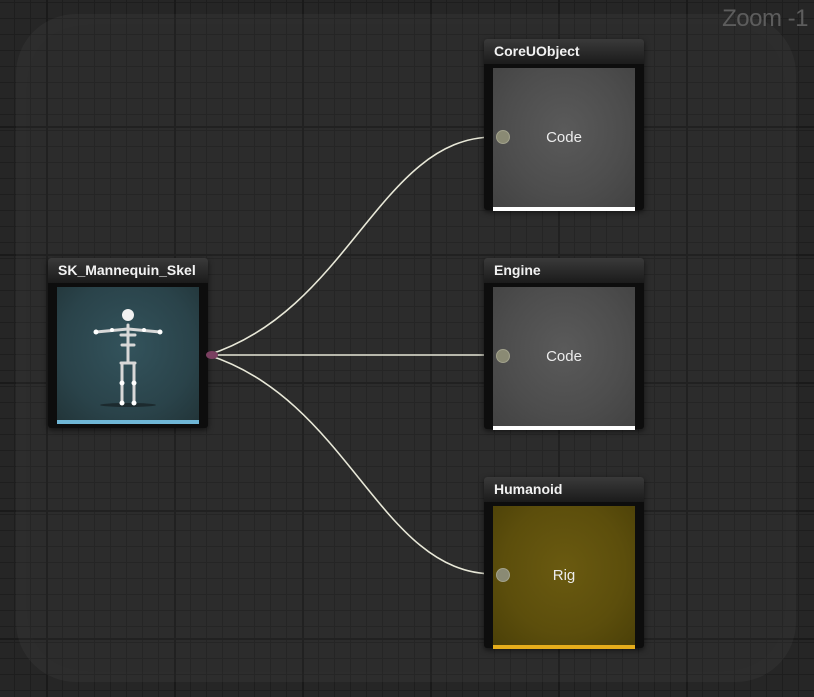 The width and height of the screenshot is (814, 697). I want to click on node-thumbnail, so click(128, 353).